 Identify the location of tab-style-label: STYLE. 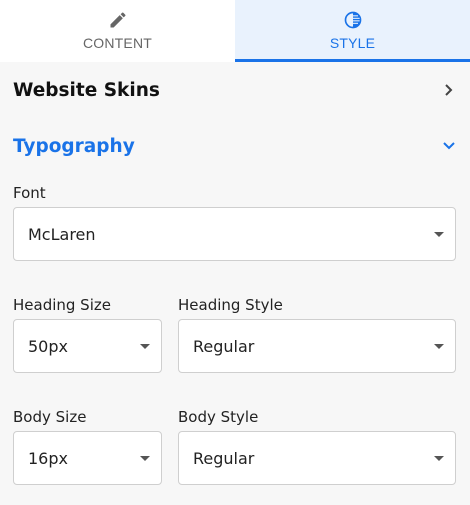
(352, 43).